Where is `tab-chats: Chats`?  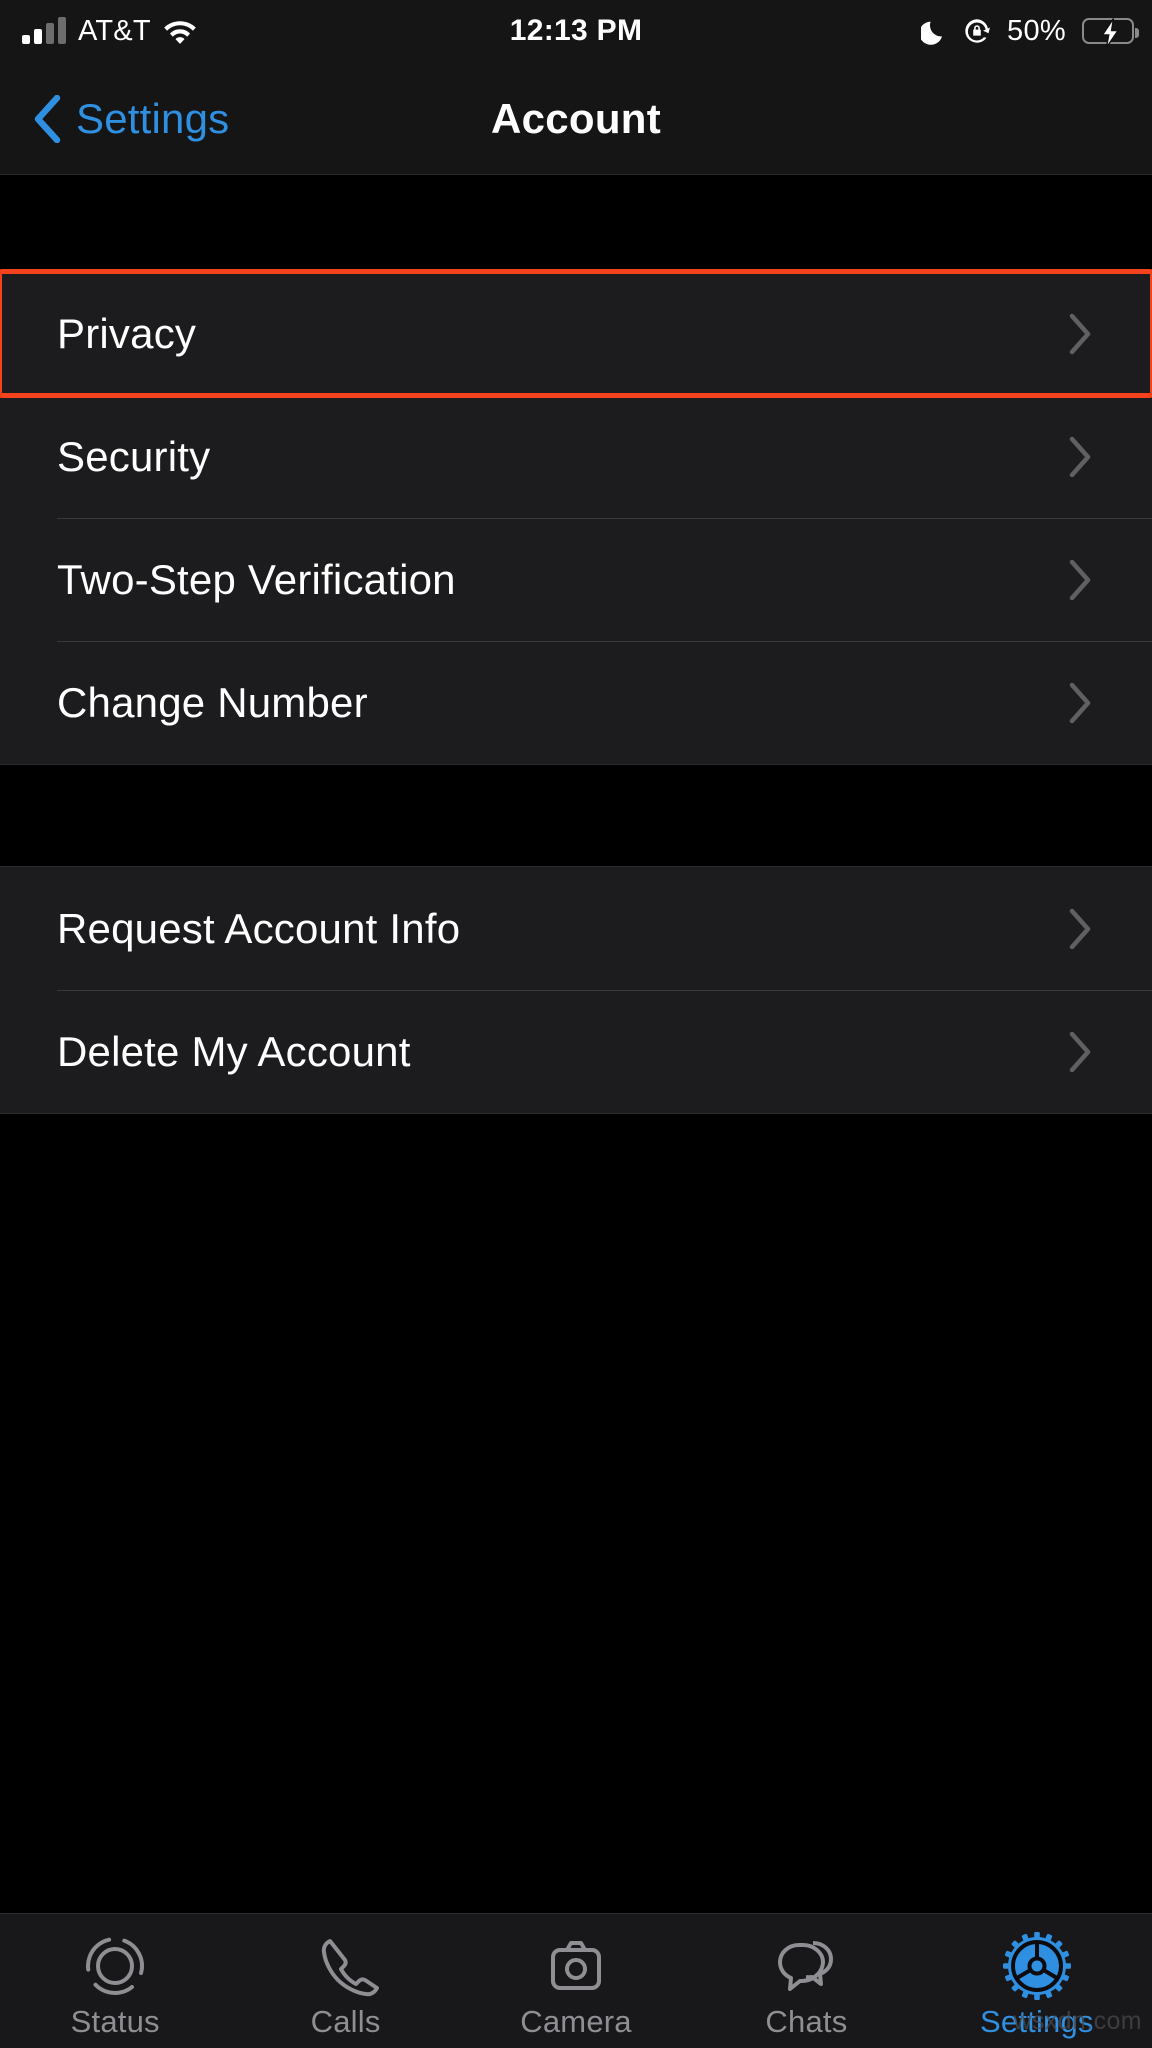 tab-chats: Chats is located at coordinates (806, 1981).